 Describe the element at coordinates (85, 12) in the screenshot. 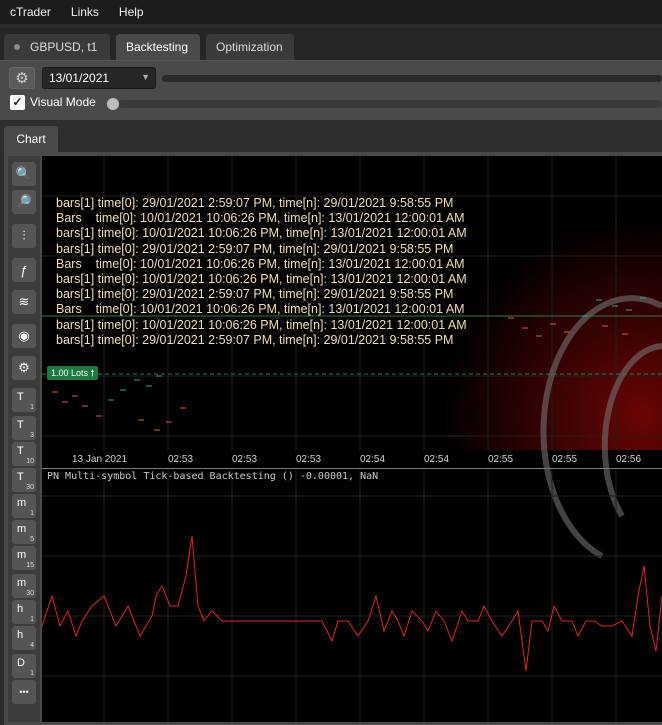

I see `menu-links: Links` at that location.